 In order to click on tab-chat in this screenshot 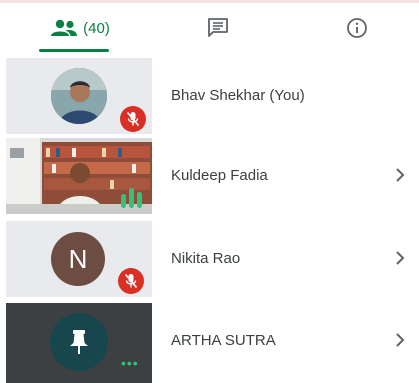, I will do `click(218, 28)`.